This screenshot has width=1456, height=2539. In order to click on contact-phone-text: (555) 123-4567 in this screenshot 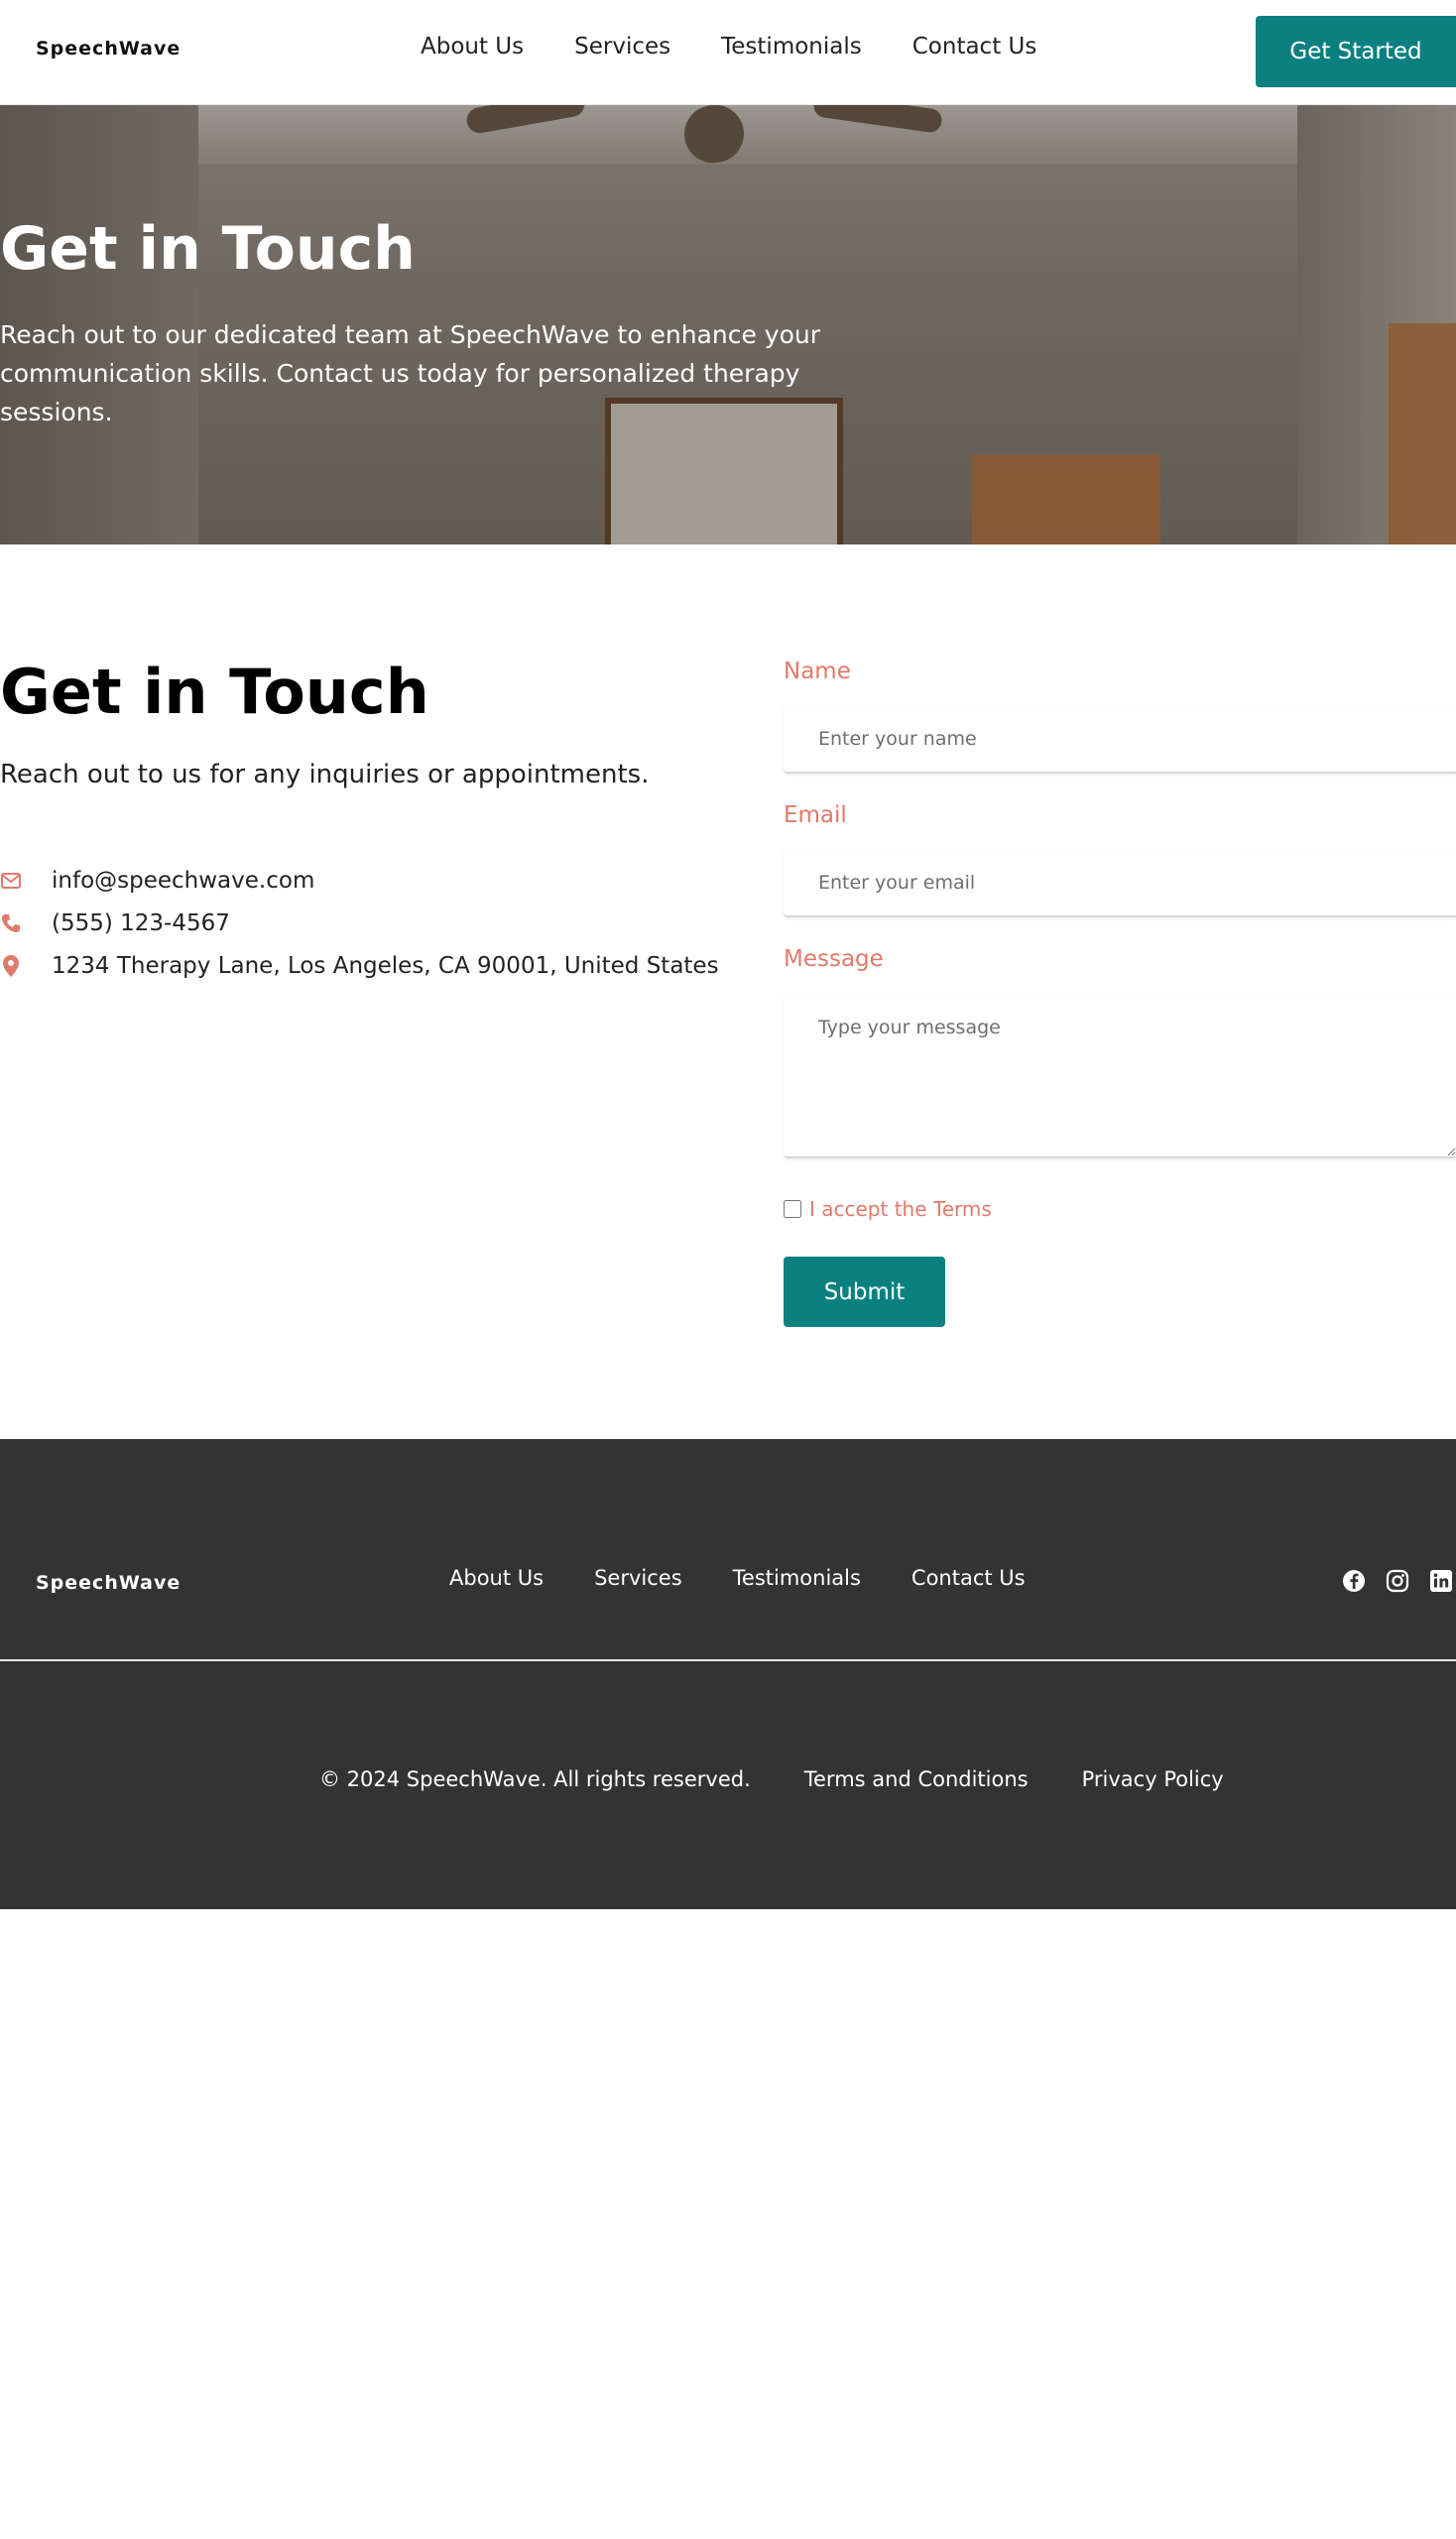, I will do `click(141, 923)`.